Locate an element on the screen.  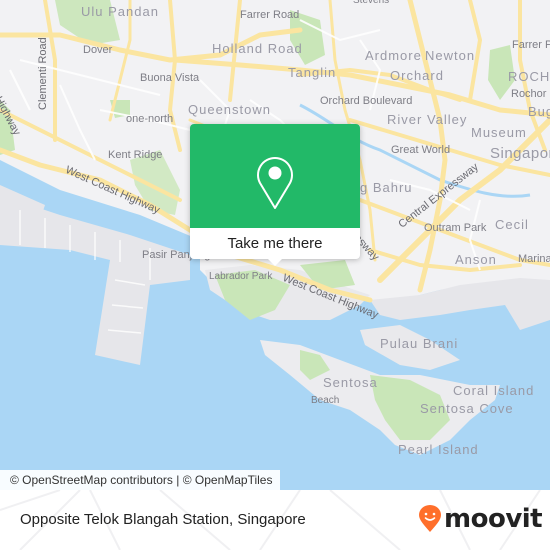
map-label-orchard: Orchard is located at coordinates (417, 75).